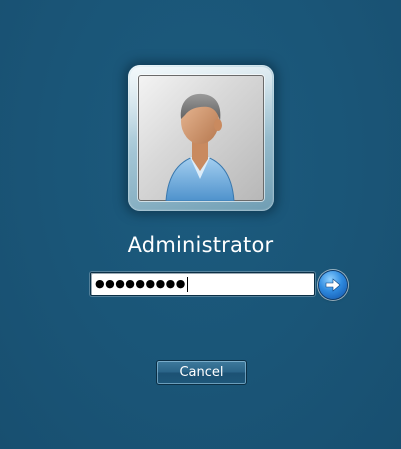  What do you see at coordinates (202, 284) in the screenshot?
I see `password-field: ●●●●●●●●●` at bounding box center [202, 284].